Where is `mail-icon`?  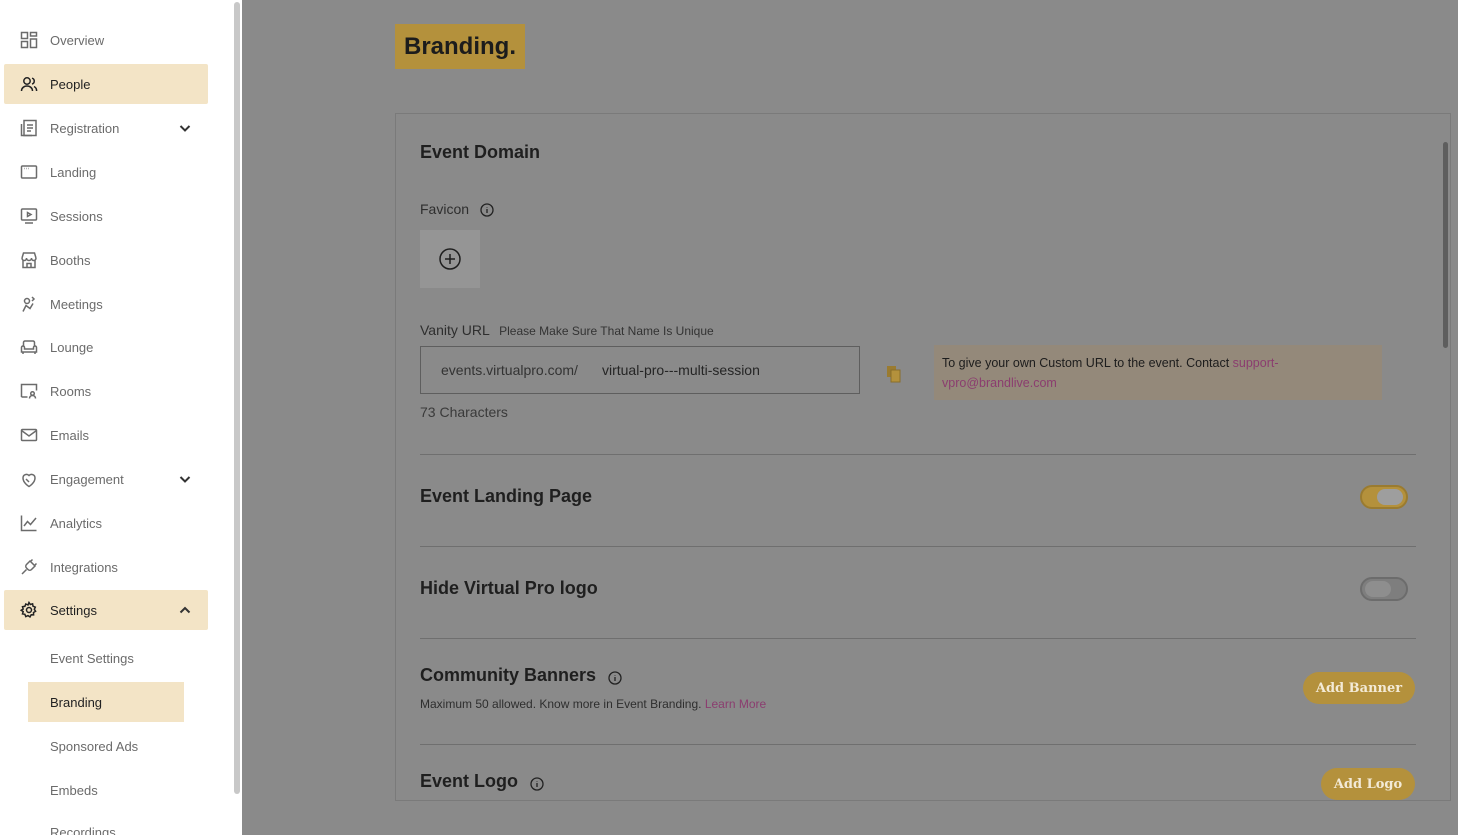
mail-icon is located at coordinates (29, 435).